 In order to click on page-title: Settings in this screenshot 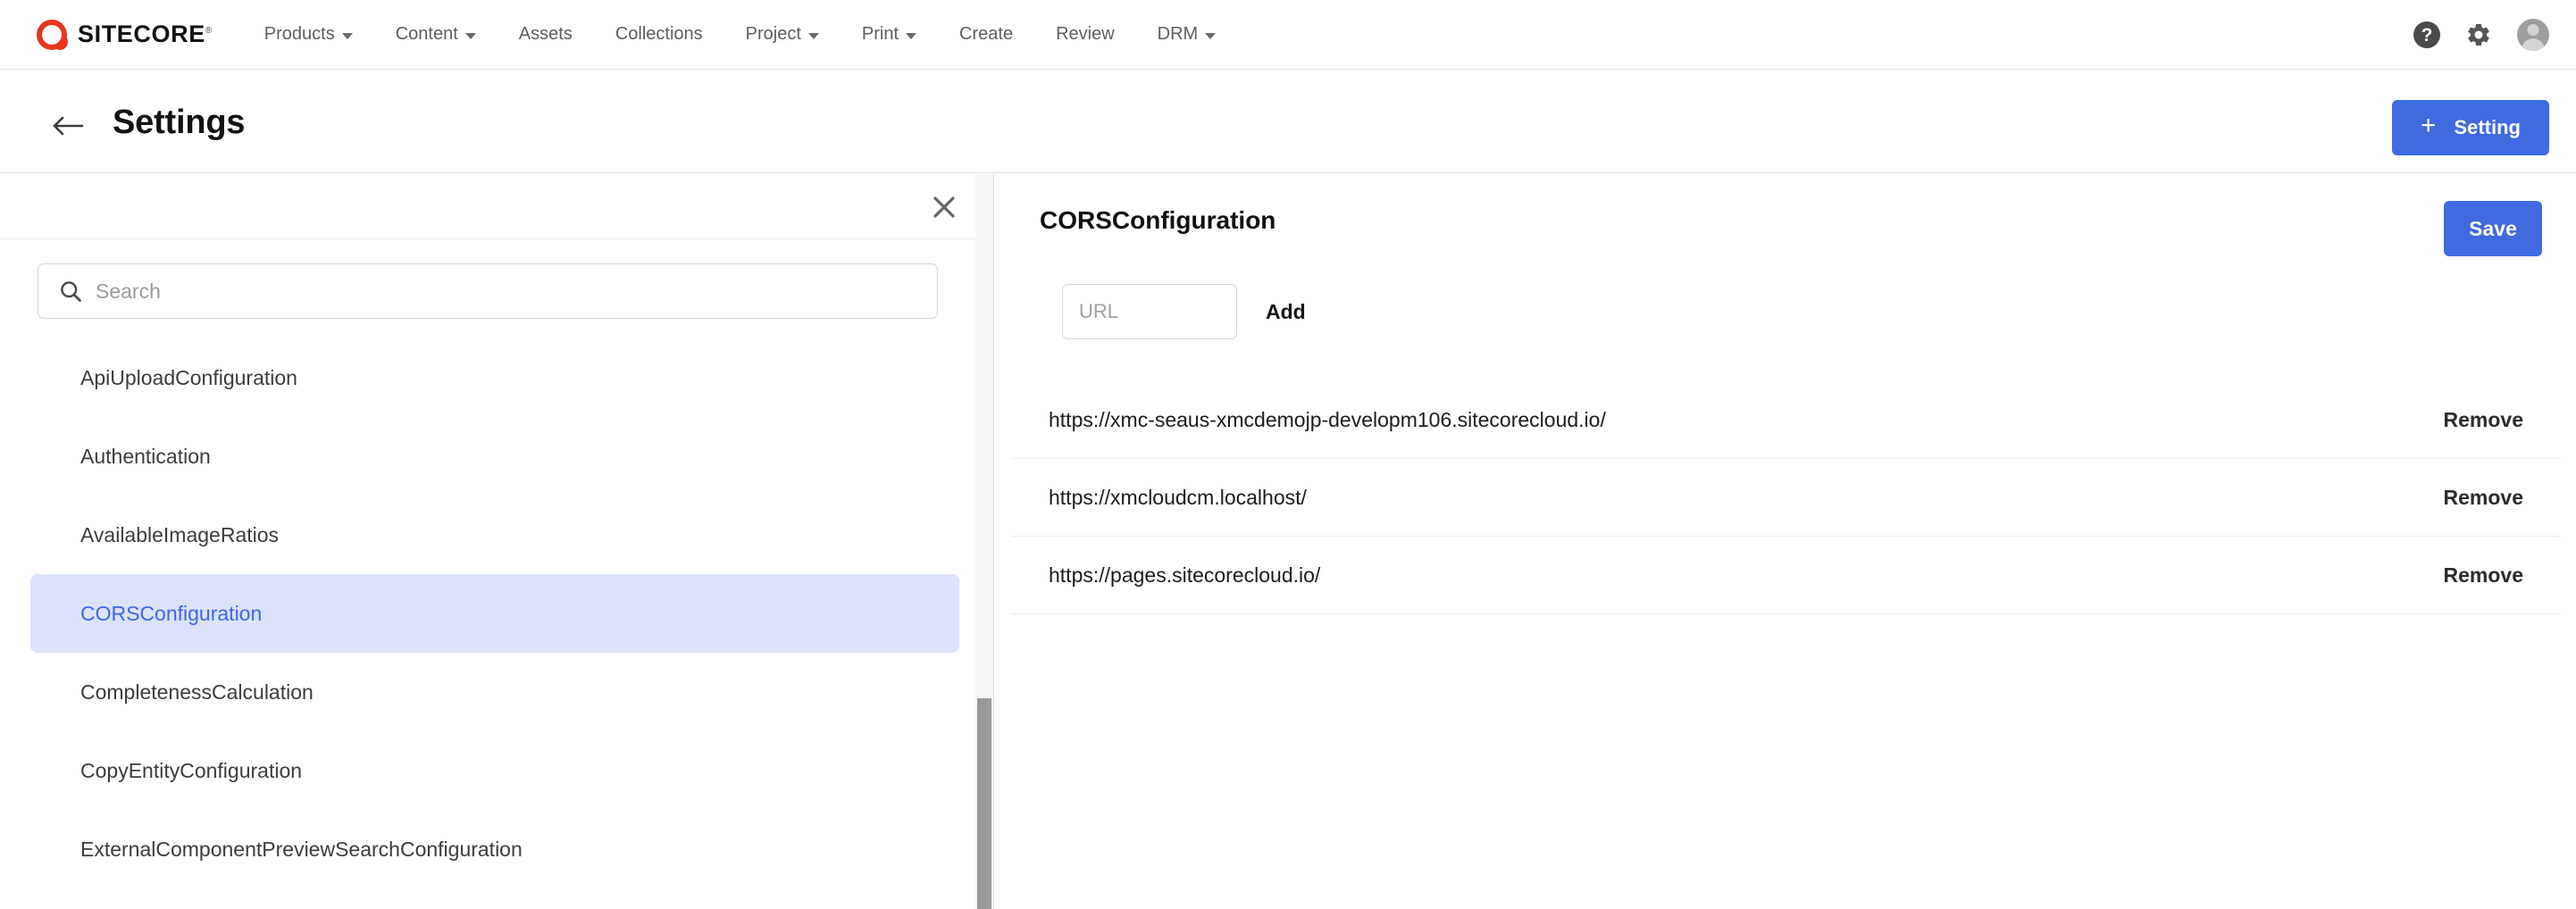, I will do `click(180, 123)`.